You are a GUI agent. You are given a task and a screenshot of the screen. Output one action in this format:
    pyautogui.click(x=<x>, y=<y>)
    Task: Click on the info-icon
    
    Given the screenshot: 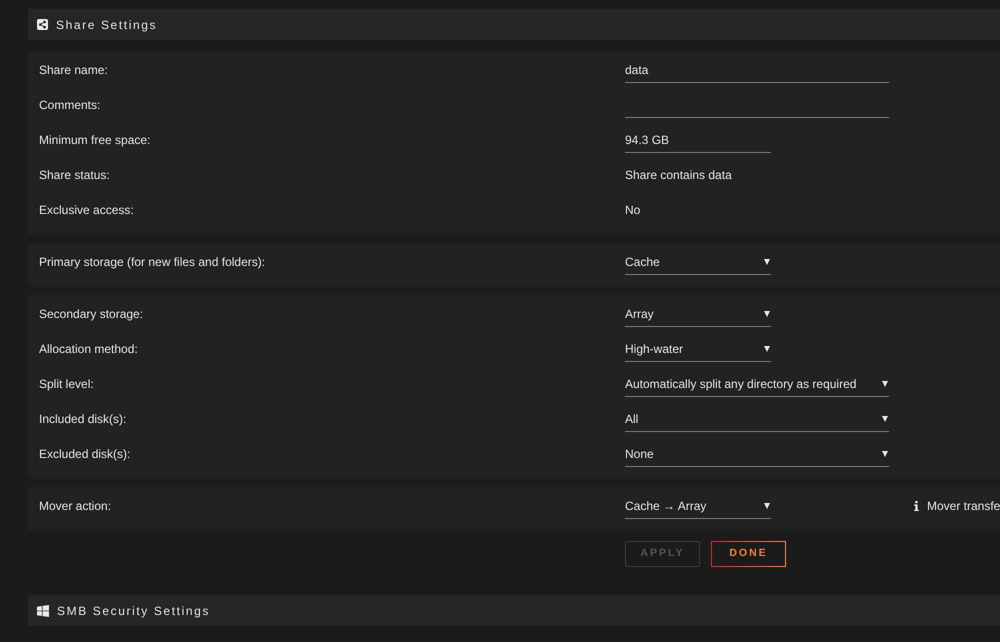 What is the action you would take?
    pyautogui.click(x=916, y=505)
    